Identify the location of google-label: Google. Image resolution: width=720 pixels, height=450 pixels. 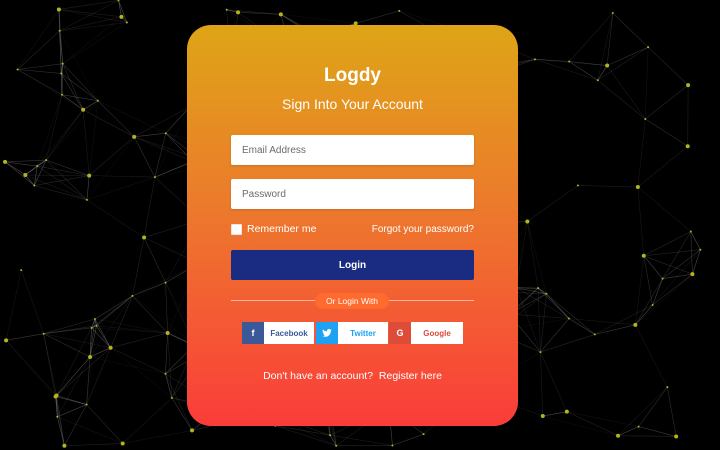
(437, 333).